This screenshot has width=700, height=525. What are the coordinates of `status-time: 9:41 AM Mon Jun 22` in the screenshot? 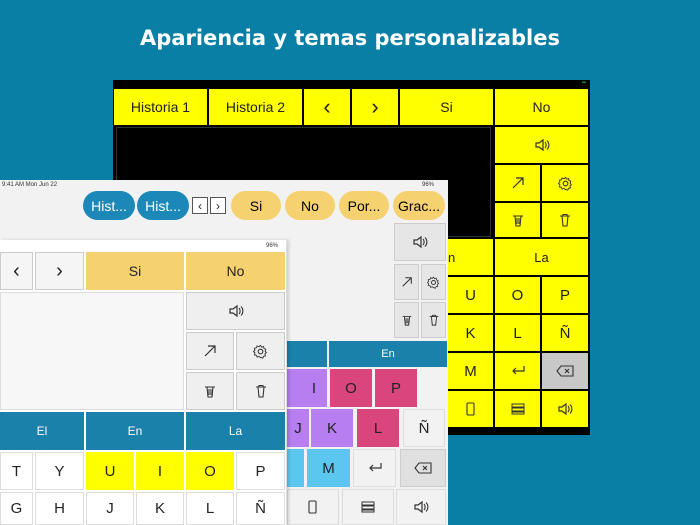 It's located at (30, 185).